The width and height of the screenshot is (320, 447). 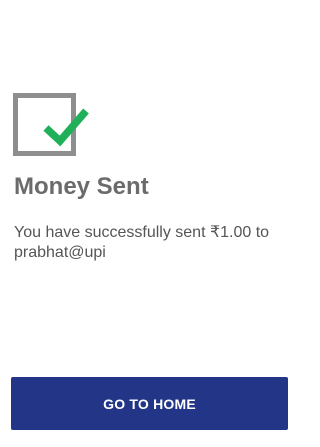 I want to click on success-check-graphic, so click(x=51, y=124).